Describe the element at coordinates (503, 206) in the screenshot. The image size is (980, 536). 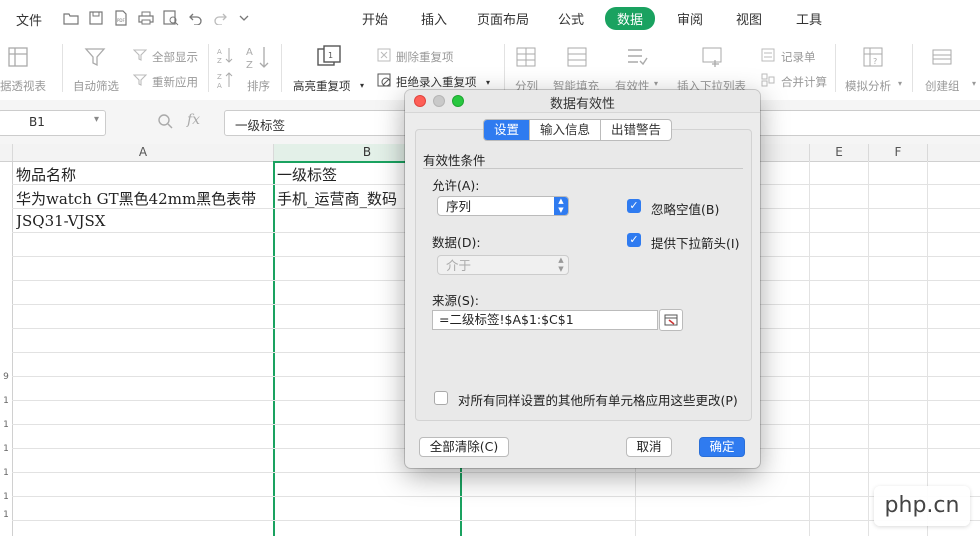
I see `allow-select: 序列 ▲ ▼` at that location.